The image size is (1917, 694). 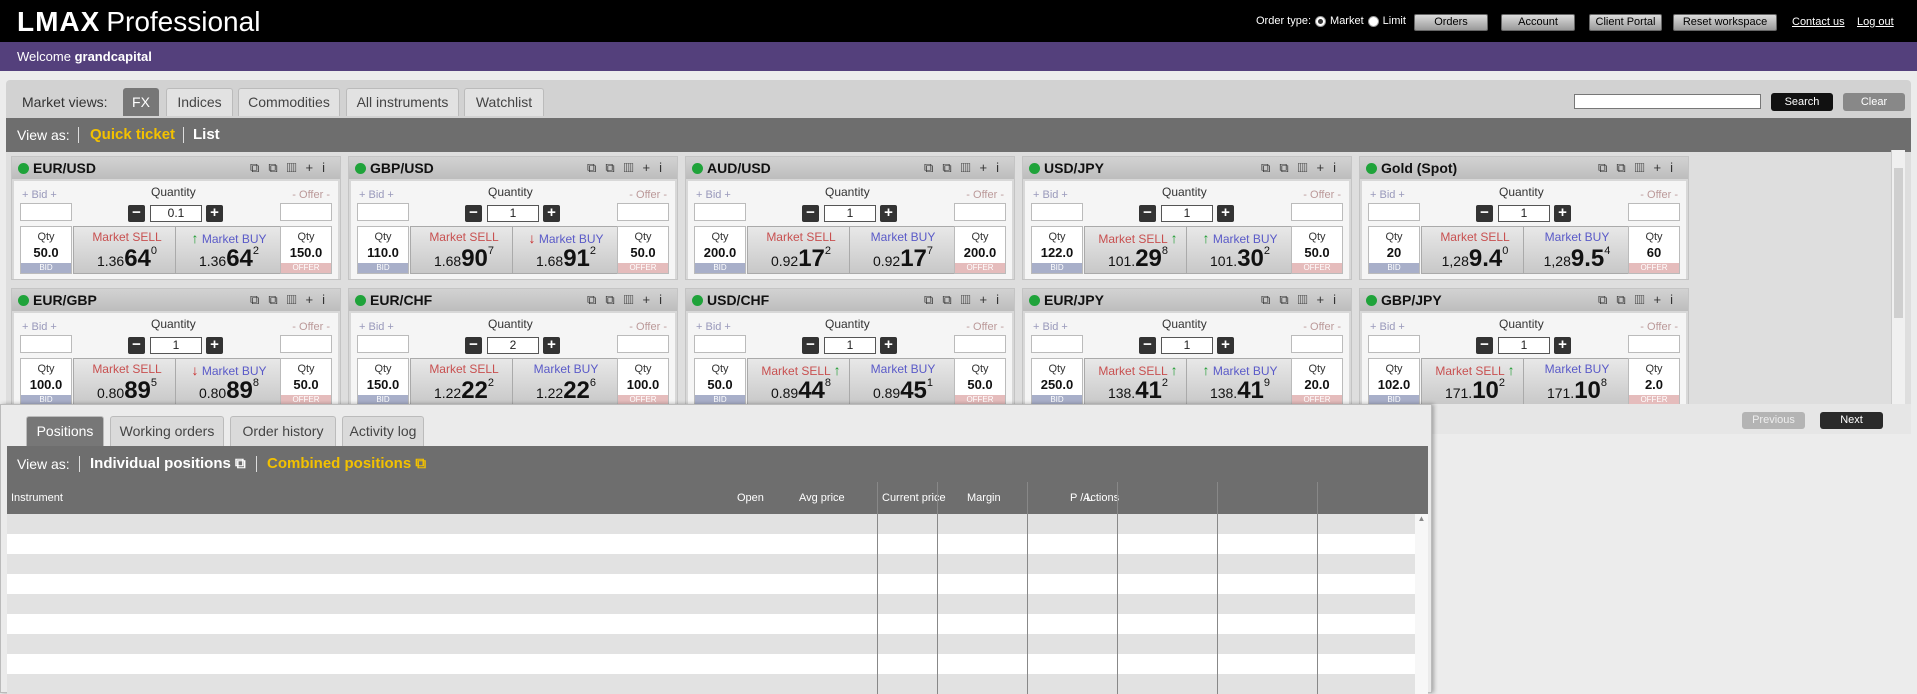 I want to click on market-radio, so click(x=1321, y=21).